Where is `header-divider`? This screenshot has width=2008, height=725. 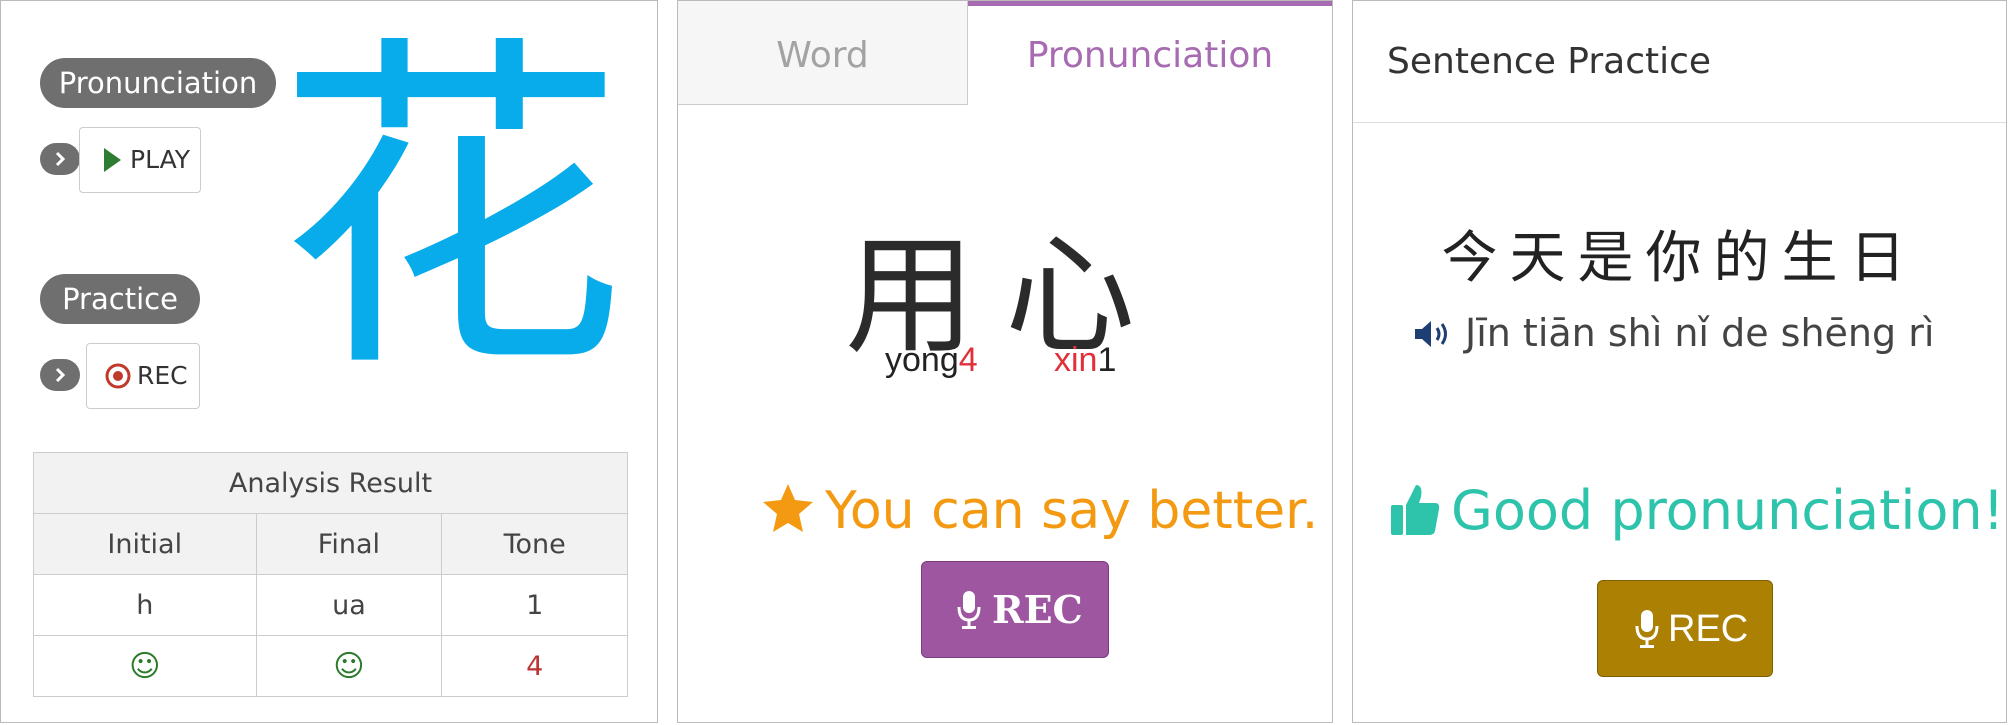
header-divider is located at coordinates (1679, 122).